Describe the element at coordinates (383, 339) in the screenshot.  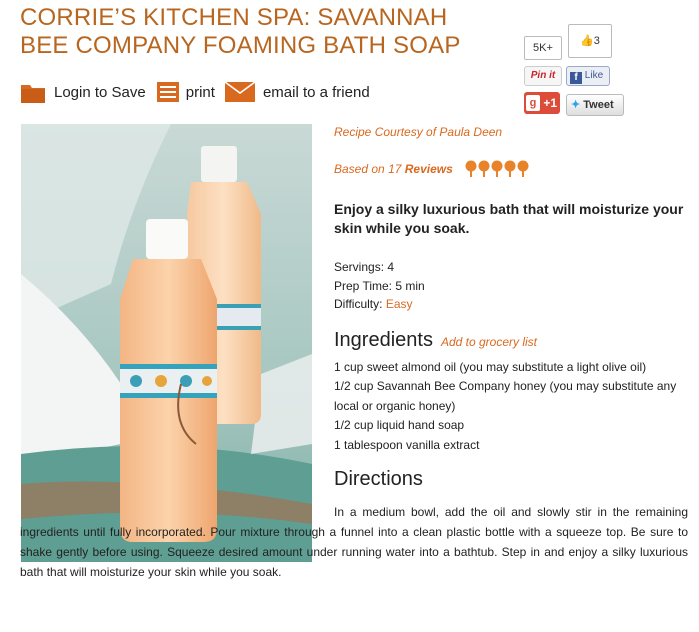
I see `ingredients-heading: Ingredients` at that location.